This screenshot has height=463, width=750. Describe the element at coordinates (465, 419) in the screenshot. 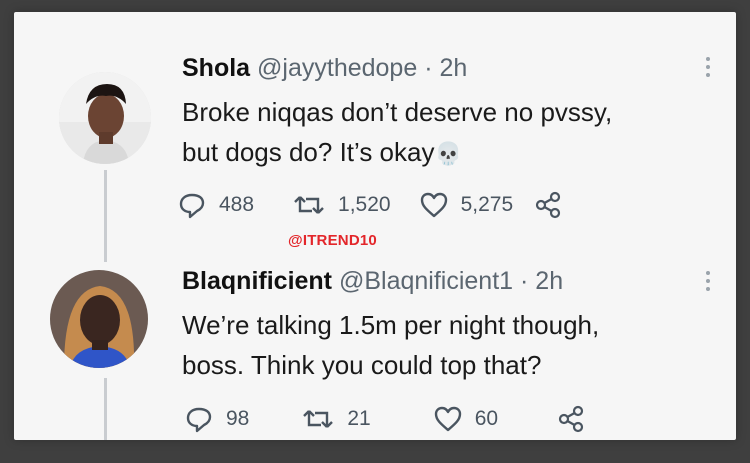

I see `like-button: 60` at that location.